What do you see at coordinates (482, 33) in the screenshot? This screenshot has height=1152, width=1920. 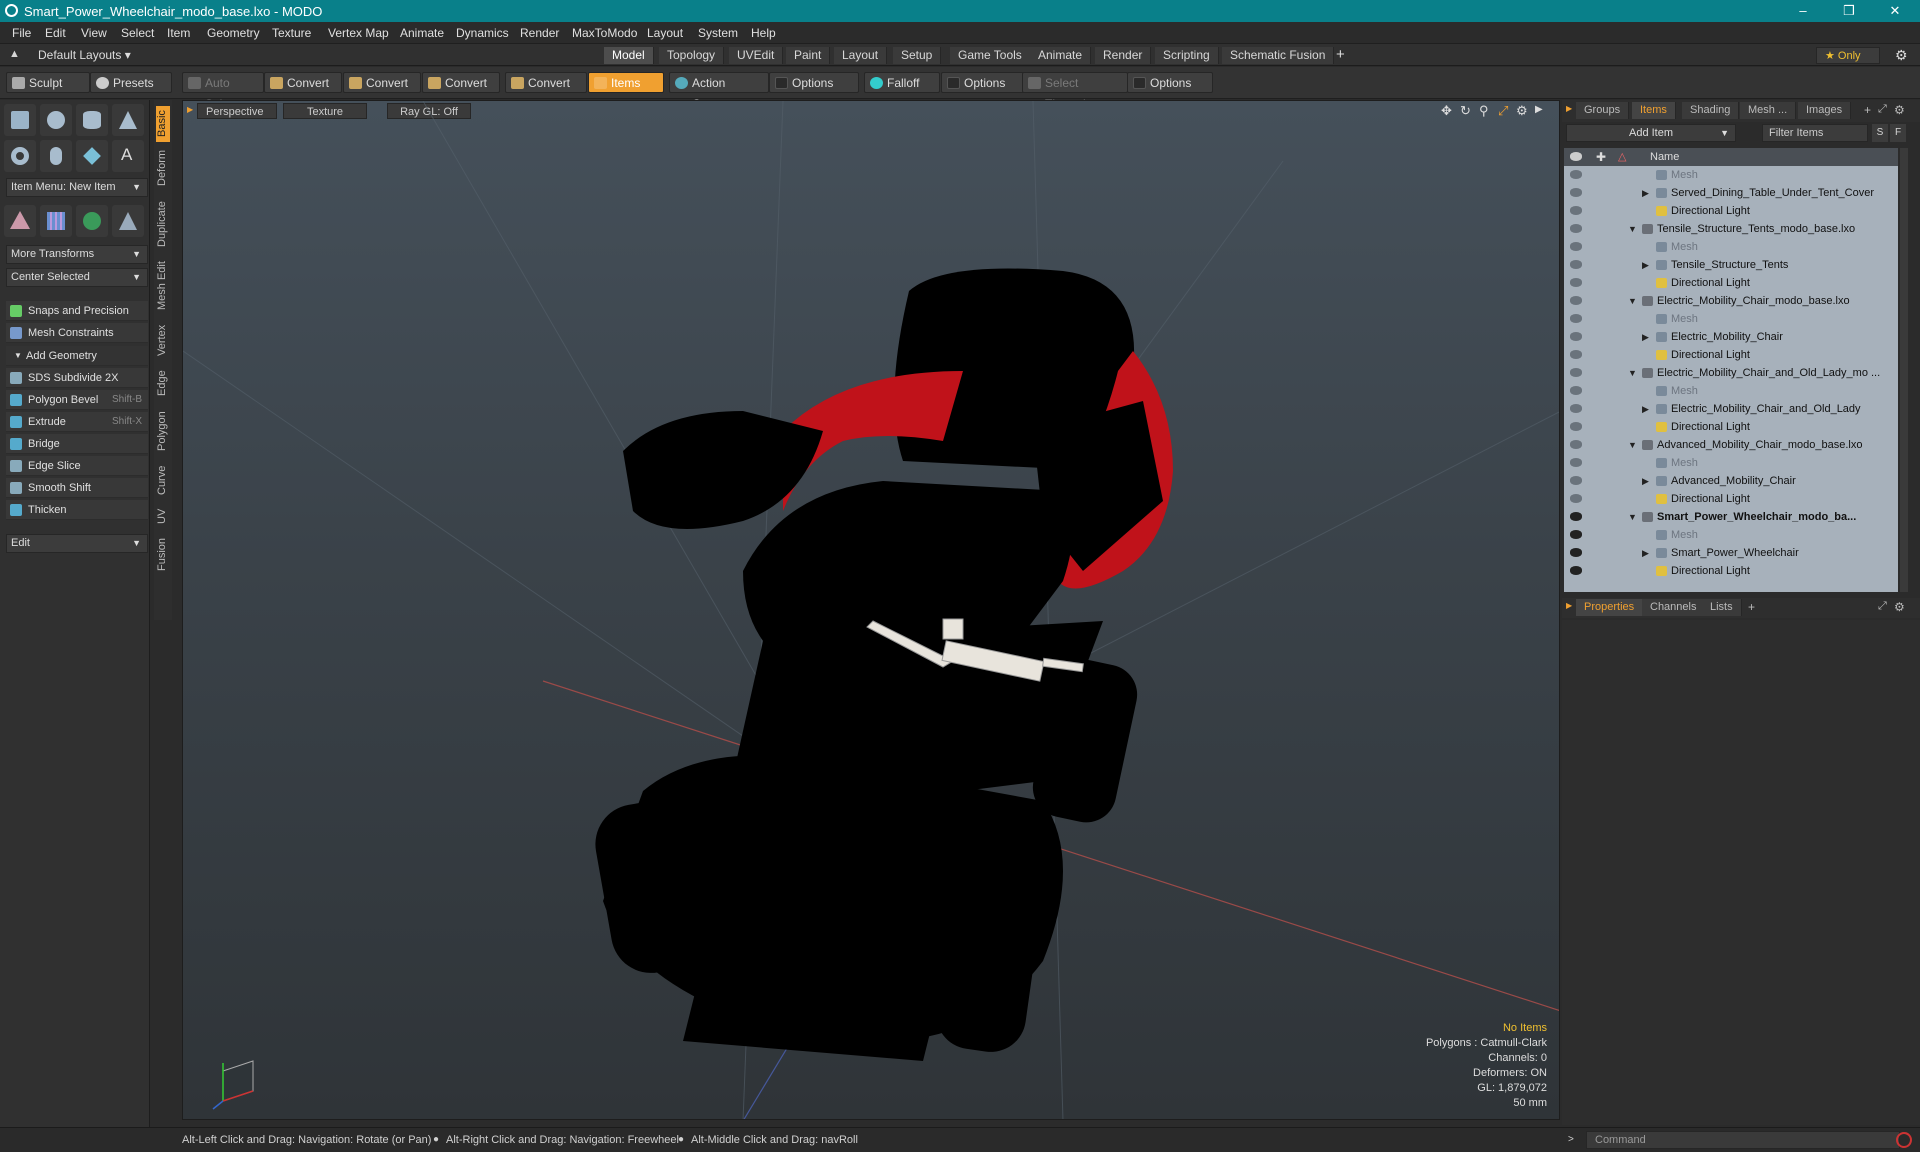 I see `menu-dynamics: Dynamics` at bounding box center [482, 33].